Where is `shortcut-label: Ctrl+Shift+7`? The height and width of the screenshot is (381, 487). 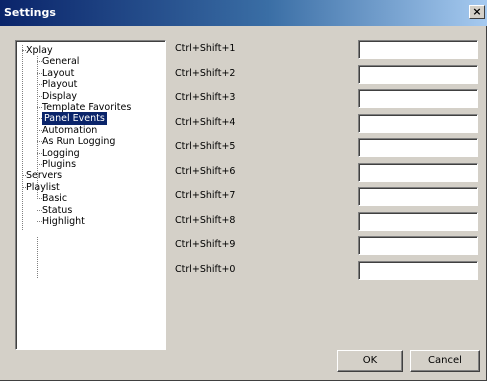 shortcut-label: Ctrl+Shift+7 is located at coordinates (205, 195).